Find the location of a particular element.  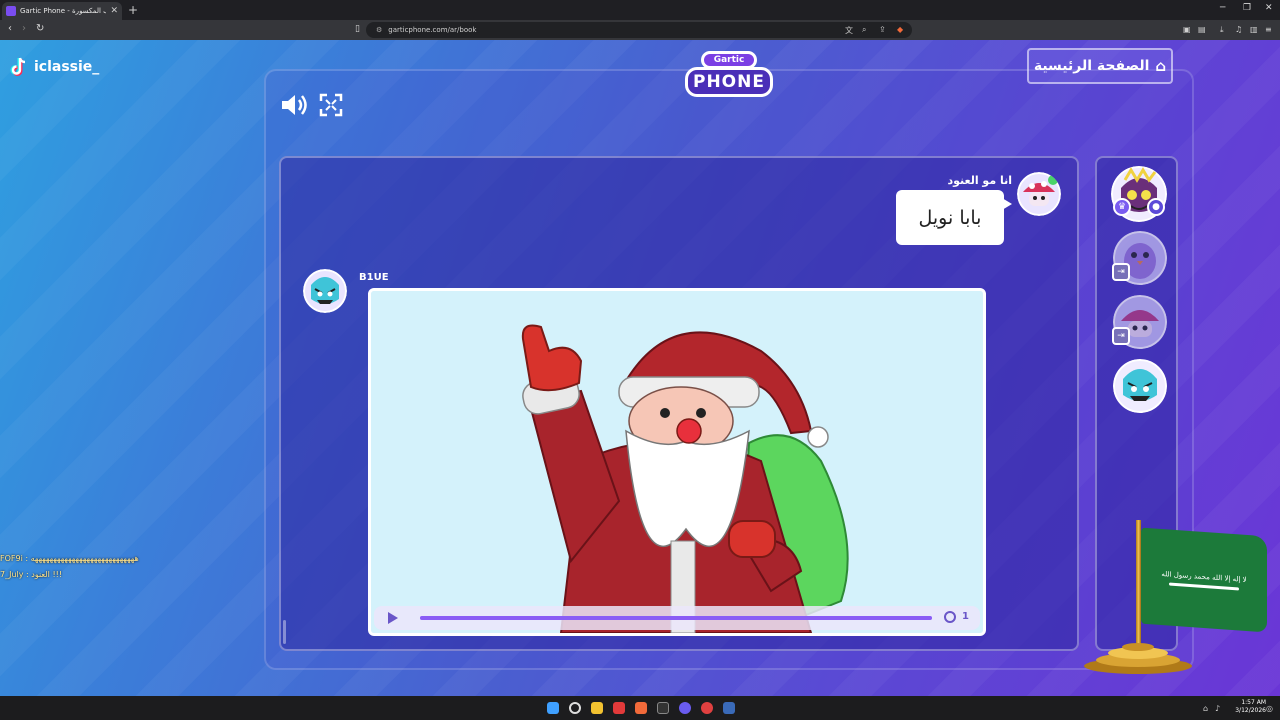

speaker-icon is located at coordinates (294, 105).